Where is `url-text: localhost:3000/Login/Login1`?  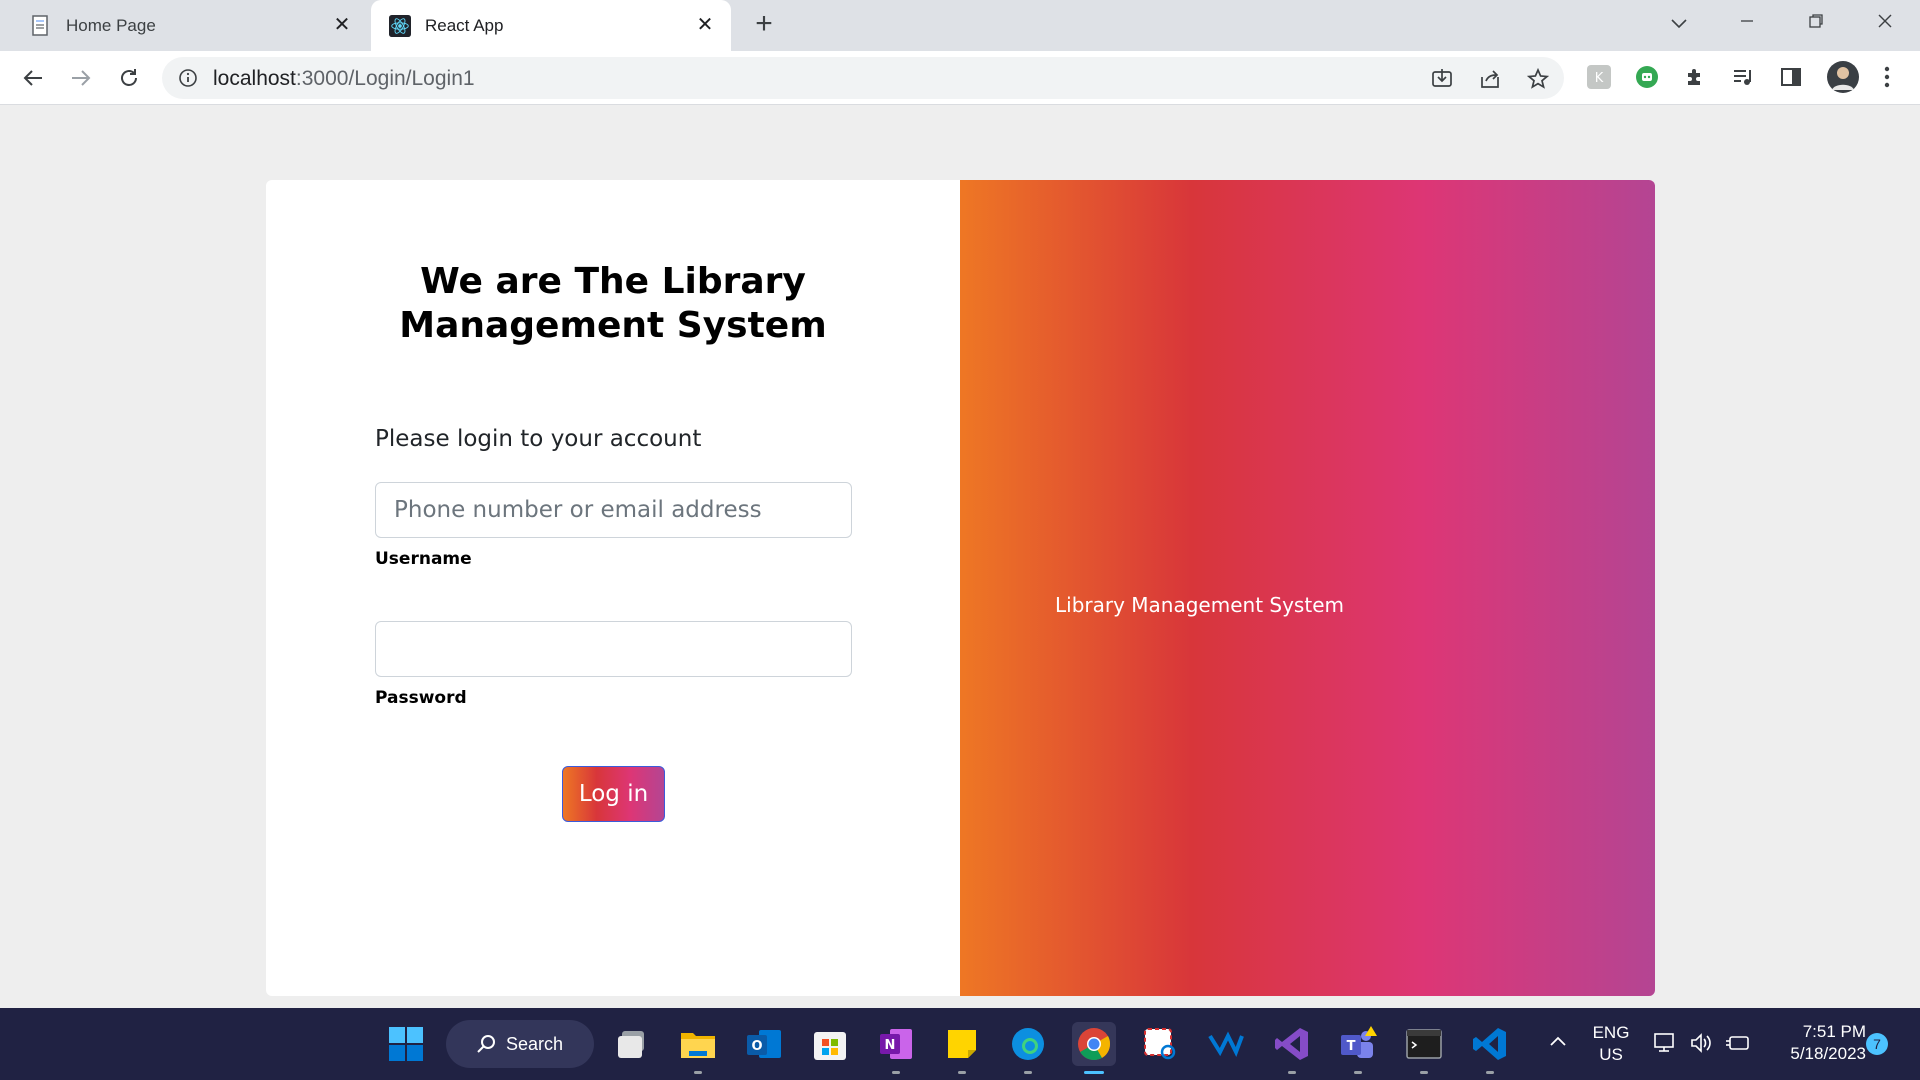
url-text: localhost:3000/Login/Login1 is located at coordinates (344, 79).